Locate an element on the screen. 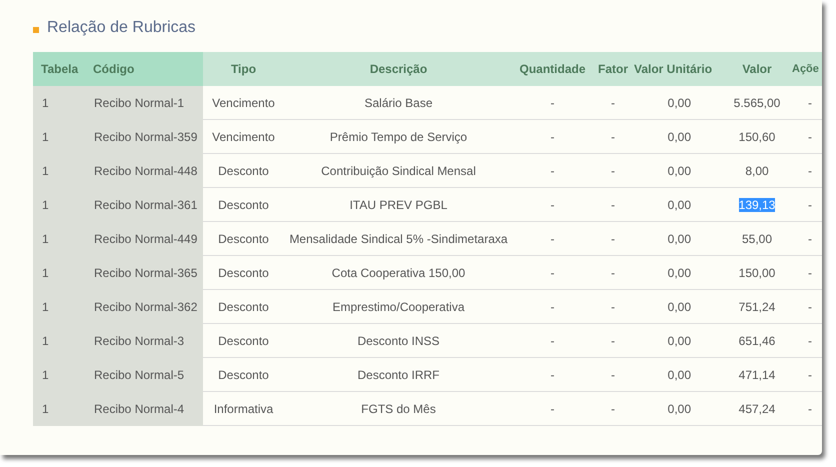  square-bullet-icon is located at coordinates (36, 30).